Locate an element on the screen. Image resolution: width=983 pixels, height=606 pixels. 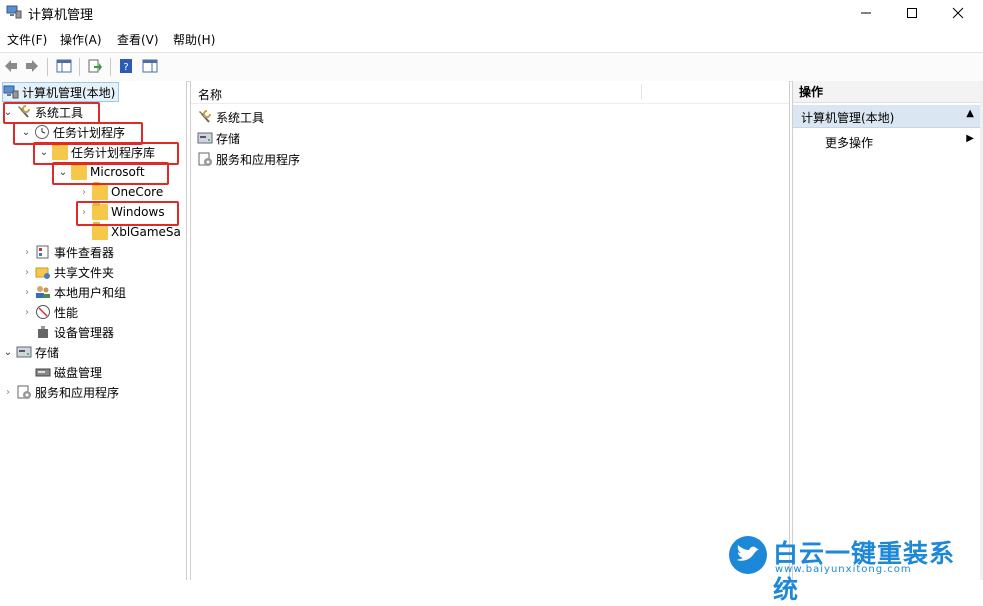
action-pane-icon is located at coordinates (150, 66).